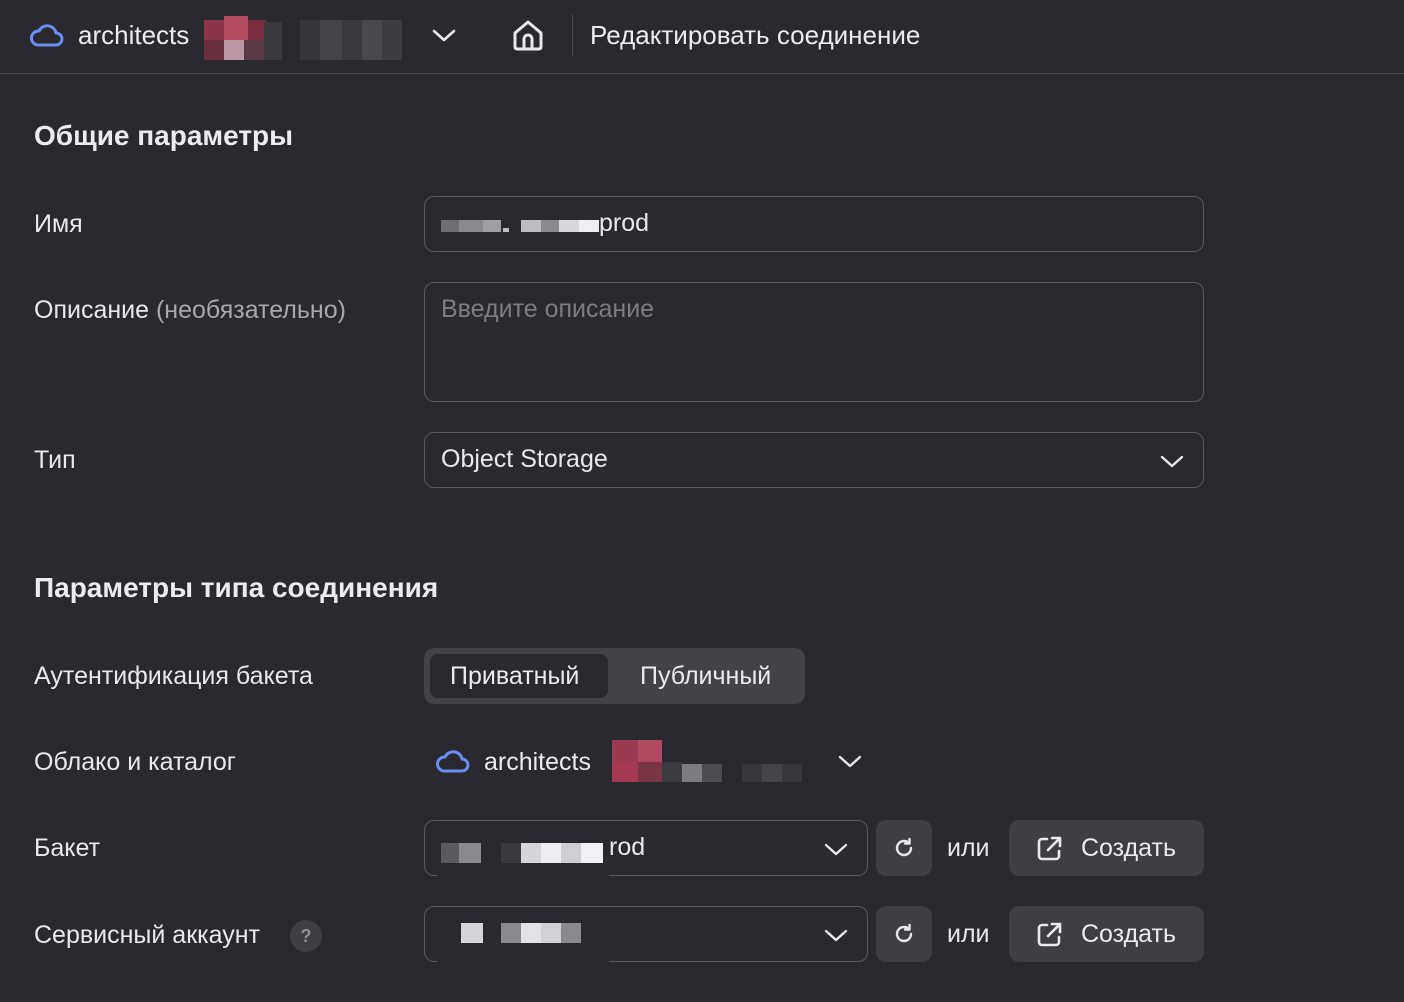  I want to click on cloud-folder-name: architects, so click(537, 762).